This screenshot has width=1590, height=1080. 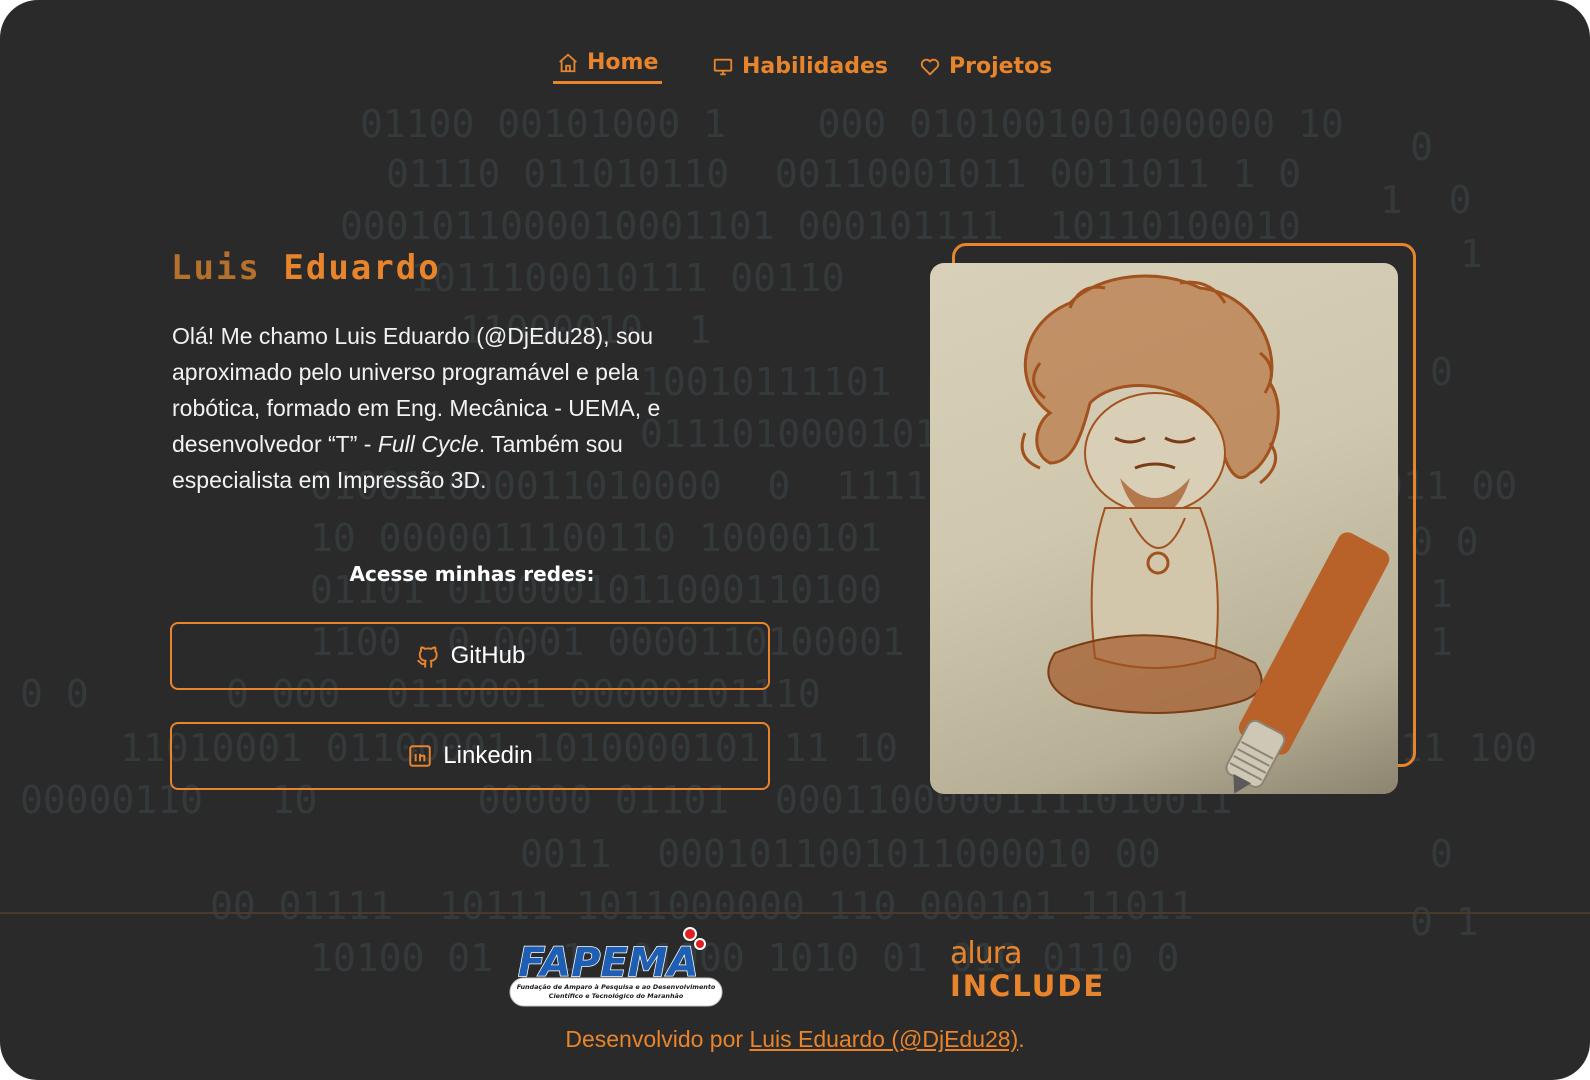 What do you see at coordinates (568, 62) in the screenshot?
I see `home-icon` at bounding box center [568, 62].